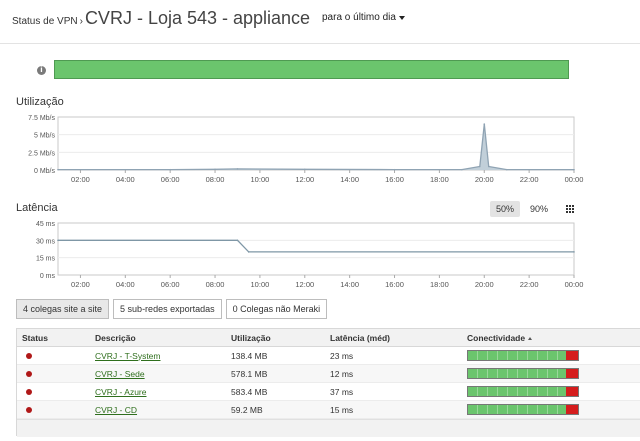 This screenshot has width=640, height=441. What do you see at coordinates (197, 18) in the screenshot?
I see `page-title: CVRJ - Loja 543 - appliance` at bounding box center [197, 18].